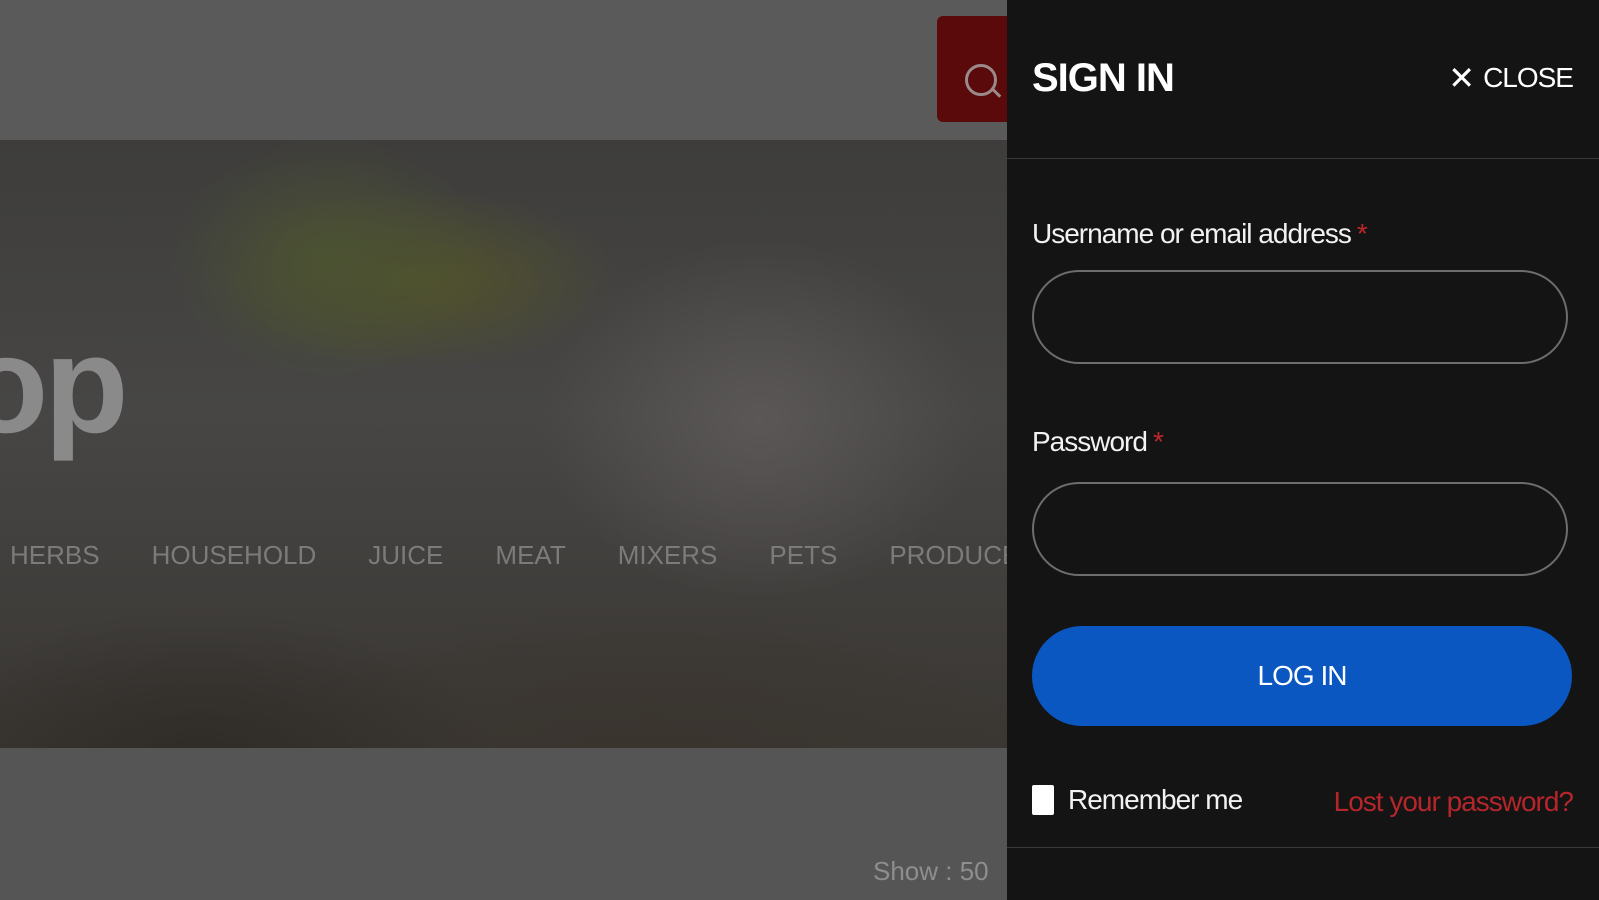 The width and height of the screenshot is (1599, 900). I want to click on username-input, so click(1300, 317).